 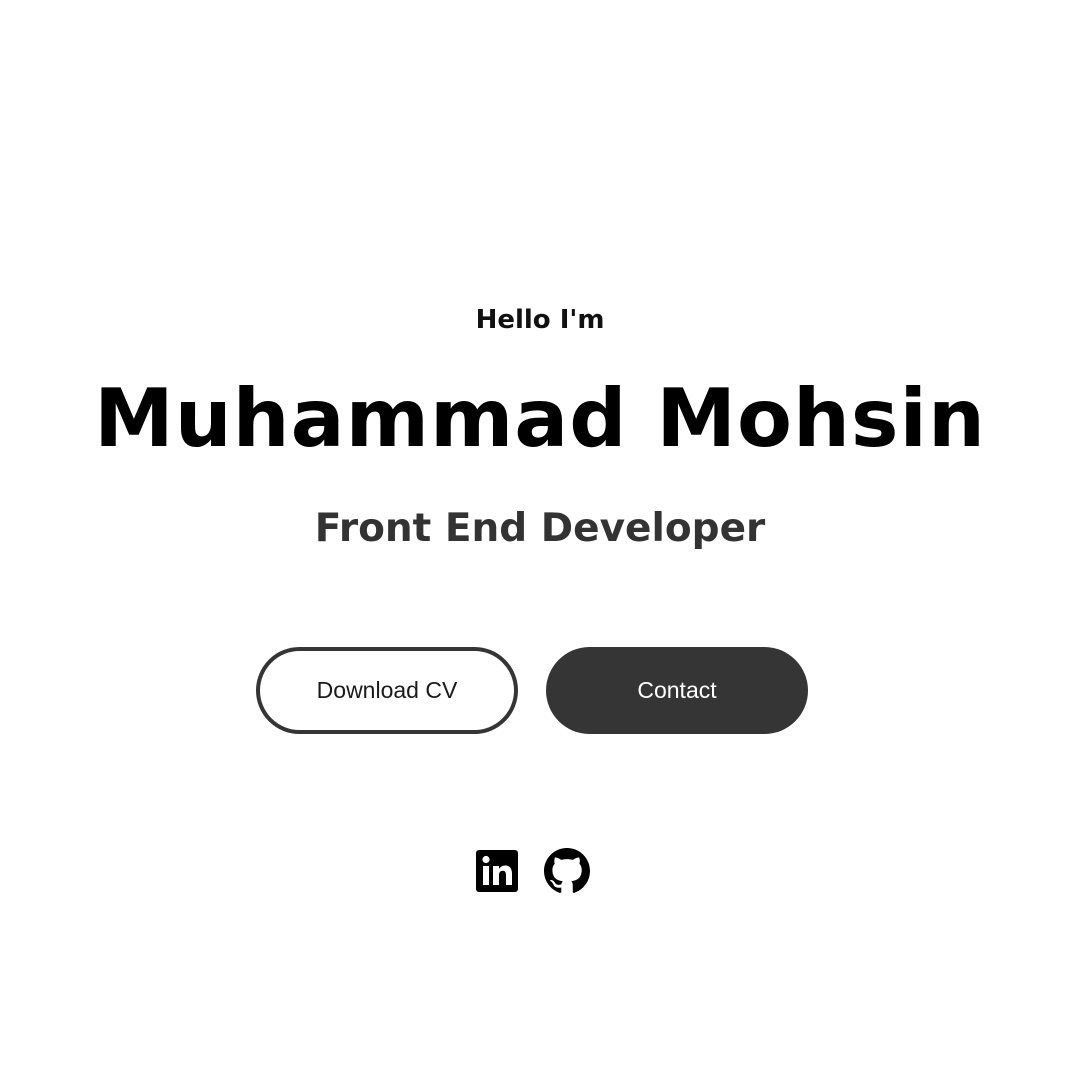 What do you see at coordinates (497, 871) in the screenshot?
I see `linkedin-icon` at bounding box center [497, 871].